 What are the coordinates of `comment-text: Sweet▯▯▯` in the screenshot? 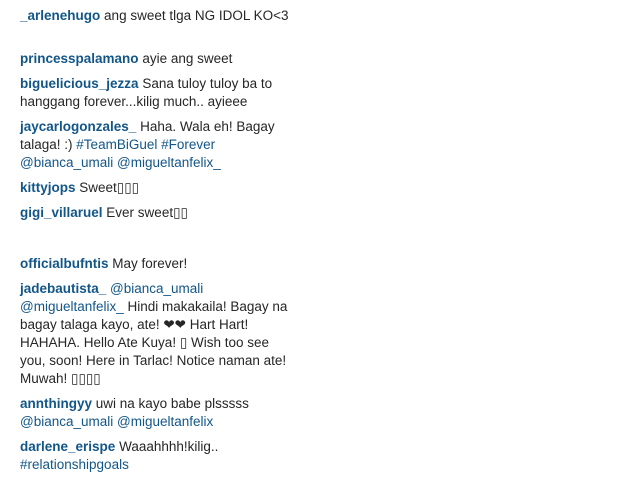 It's located at (109, 187).